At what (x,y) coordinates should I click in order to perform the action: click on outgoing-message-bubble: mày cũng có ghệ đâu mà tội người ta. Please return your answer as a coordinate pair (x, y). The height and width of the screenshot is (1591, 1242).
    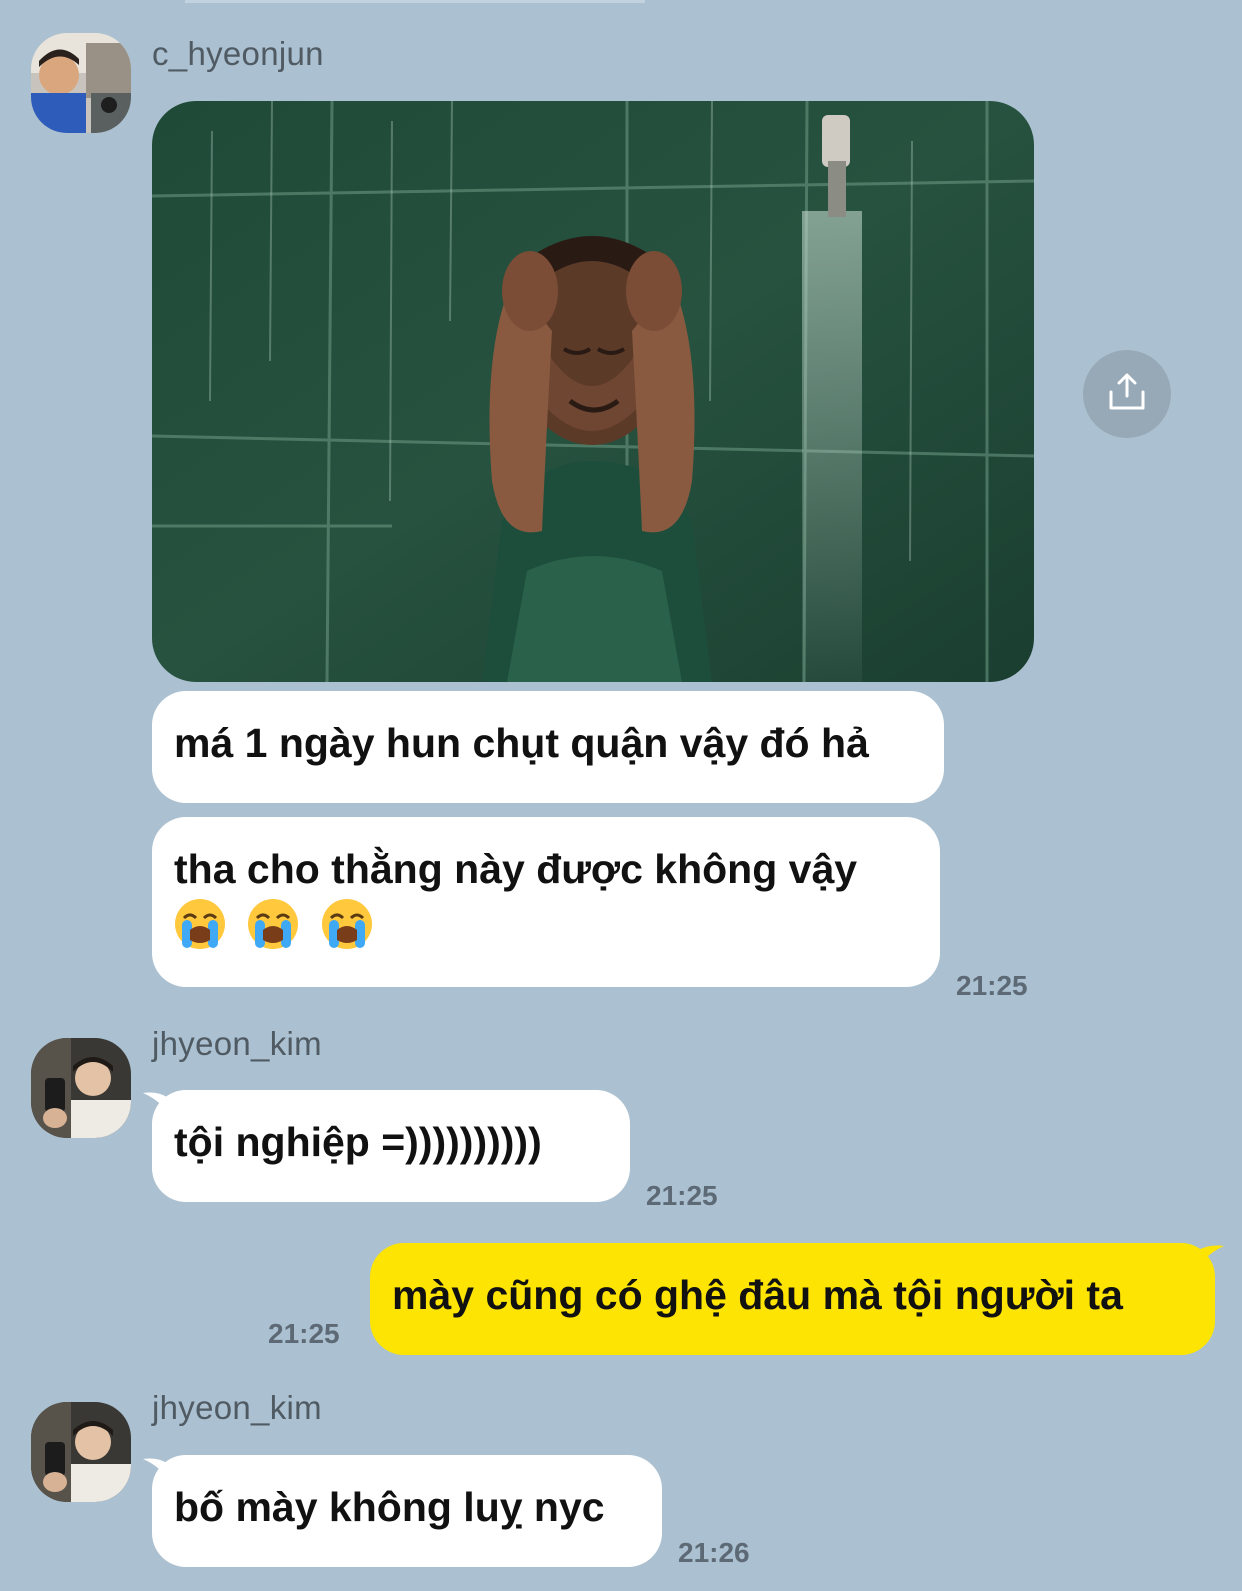
    Looking at the image, I should click on (792, 1299).